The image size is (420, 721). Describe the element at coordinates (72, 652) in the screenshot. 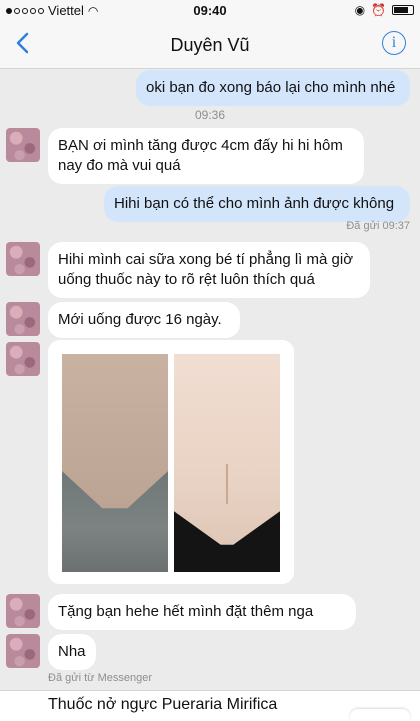

I see `message-bubble-incoming: Nha` at that location.